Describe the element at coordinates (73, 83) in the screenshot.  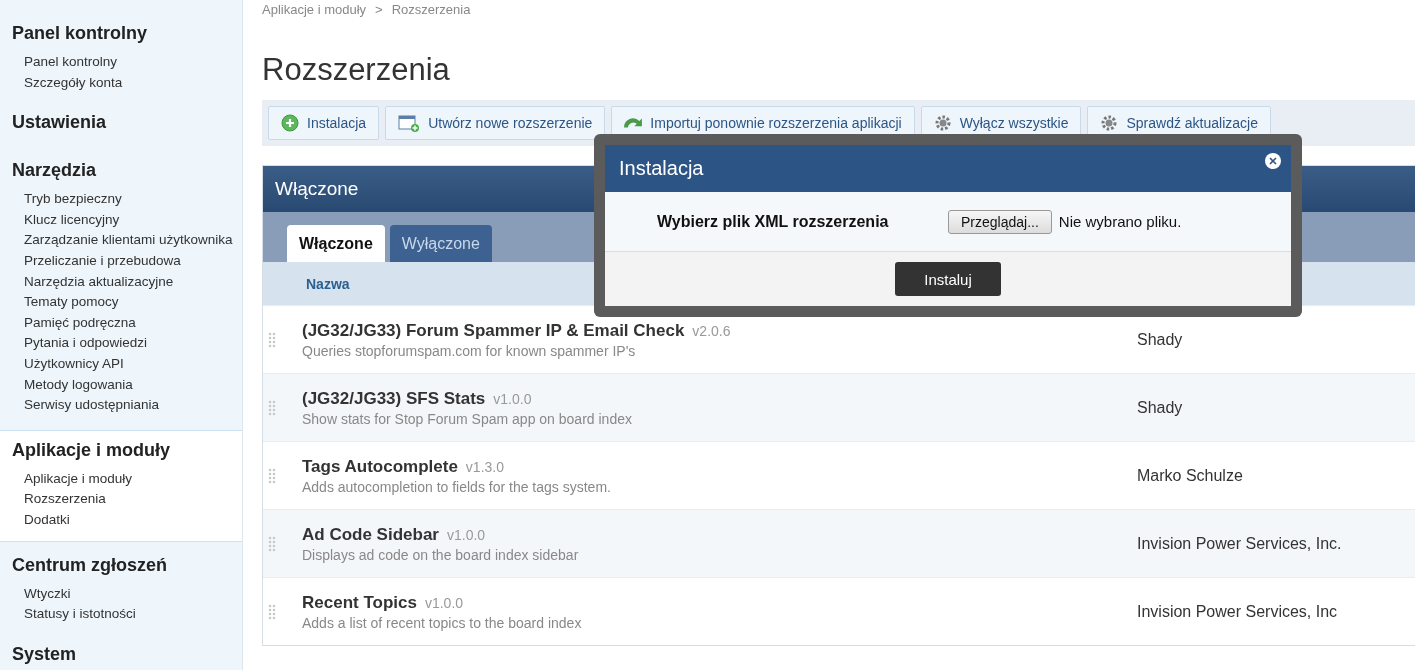
I see `sidebar-link: Szczegóły konta` at that location.